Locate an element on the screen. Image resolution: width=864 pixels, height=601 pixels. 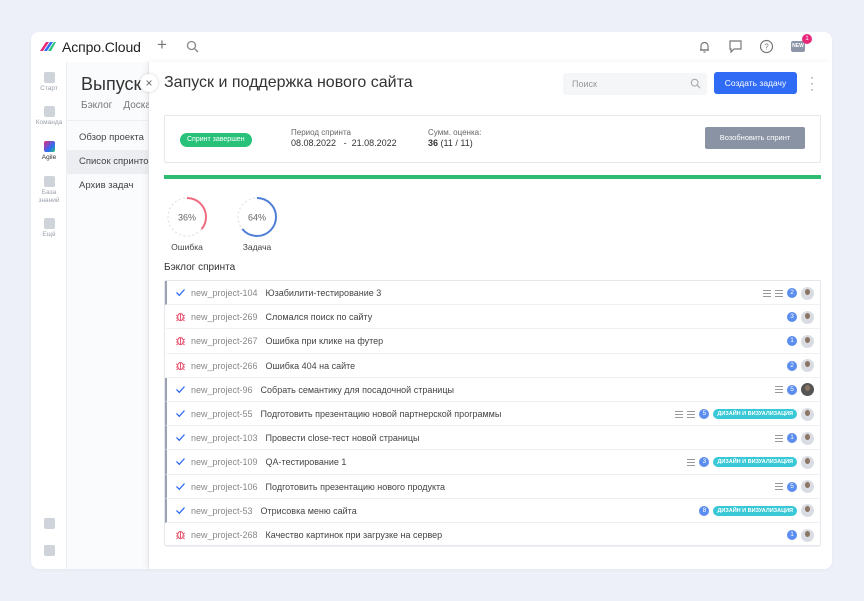
task-key: new_project-269 is located at coordinates (224, 317).